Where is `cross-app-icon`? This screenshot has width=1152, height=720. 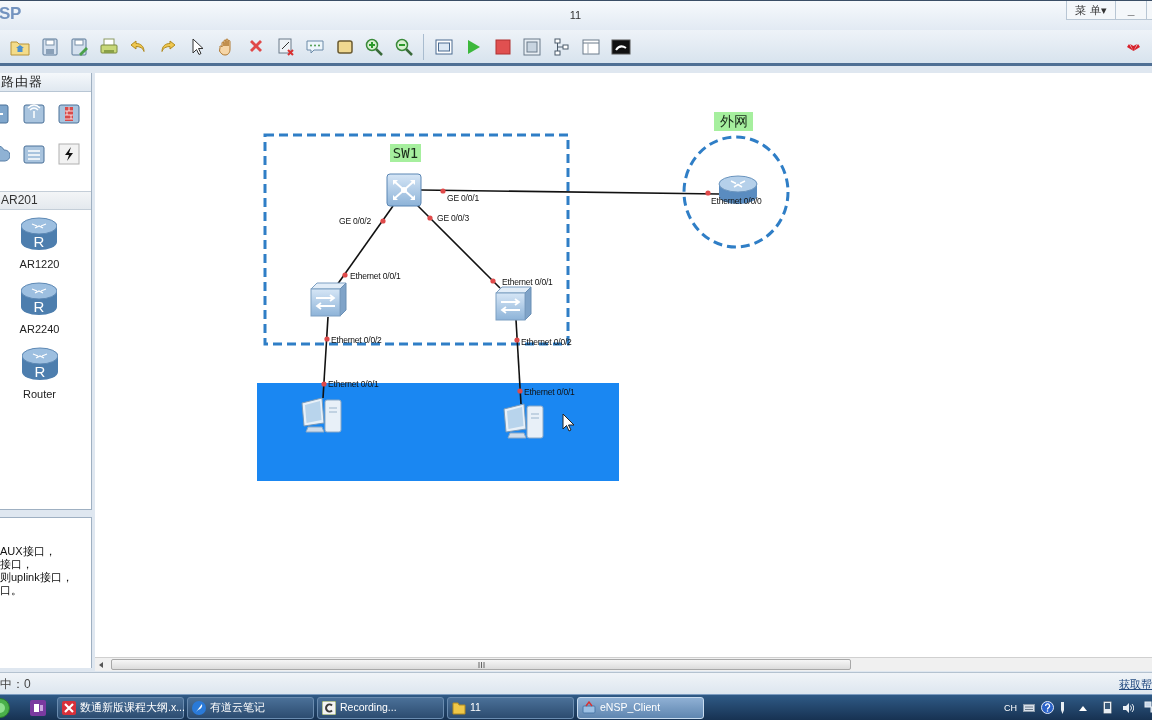
cross-app-icon is located at coordinates (69, 707).